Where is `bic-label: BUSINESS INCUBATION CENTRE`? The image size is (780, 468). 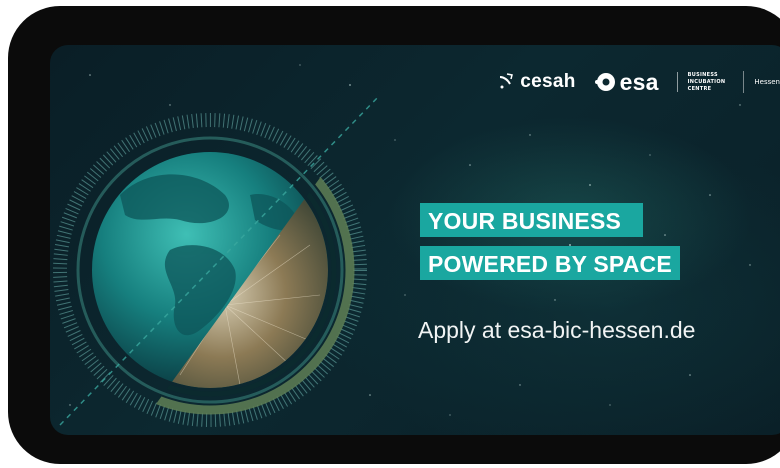
bic-label: BUSINESS INCUBATION CENTRE is located at coordinates (701, 82).